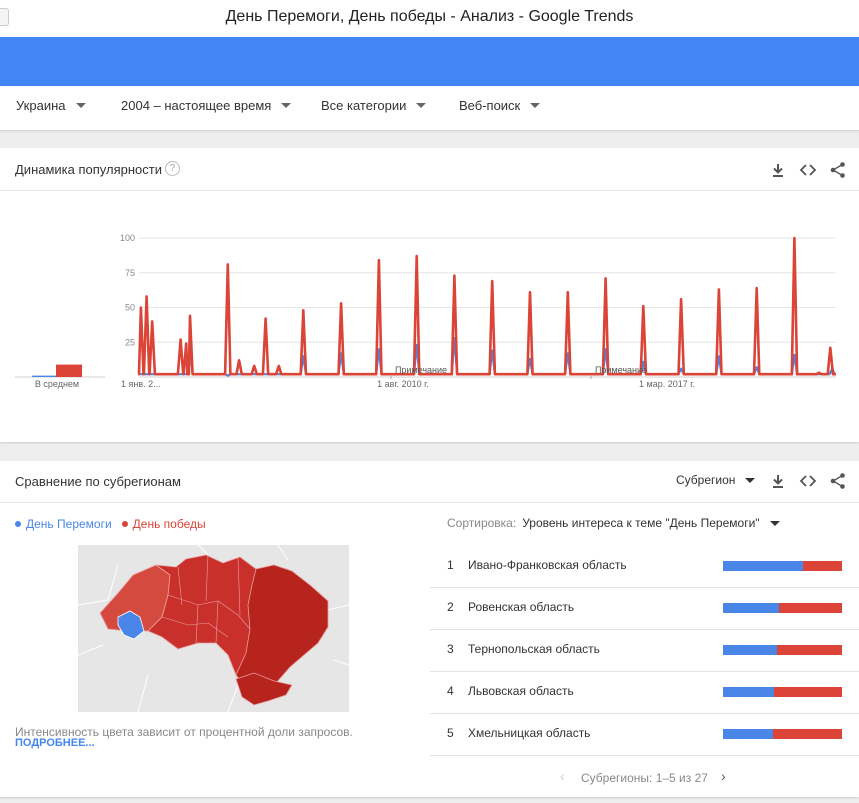  What do you see at coordinates (644, 650) in the screenshot?
I see `table-row: 3 Тернопольская область` at bounding box center [644, 650].